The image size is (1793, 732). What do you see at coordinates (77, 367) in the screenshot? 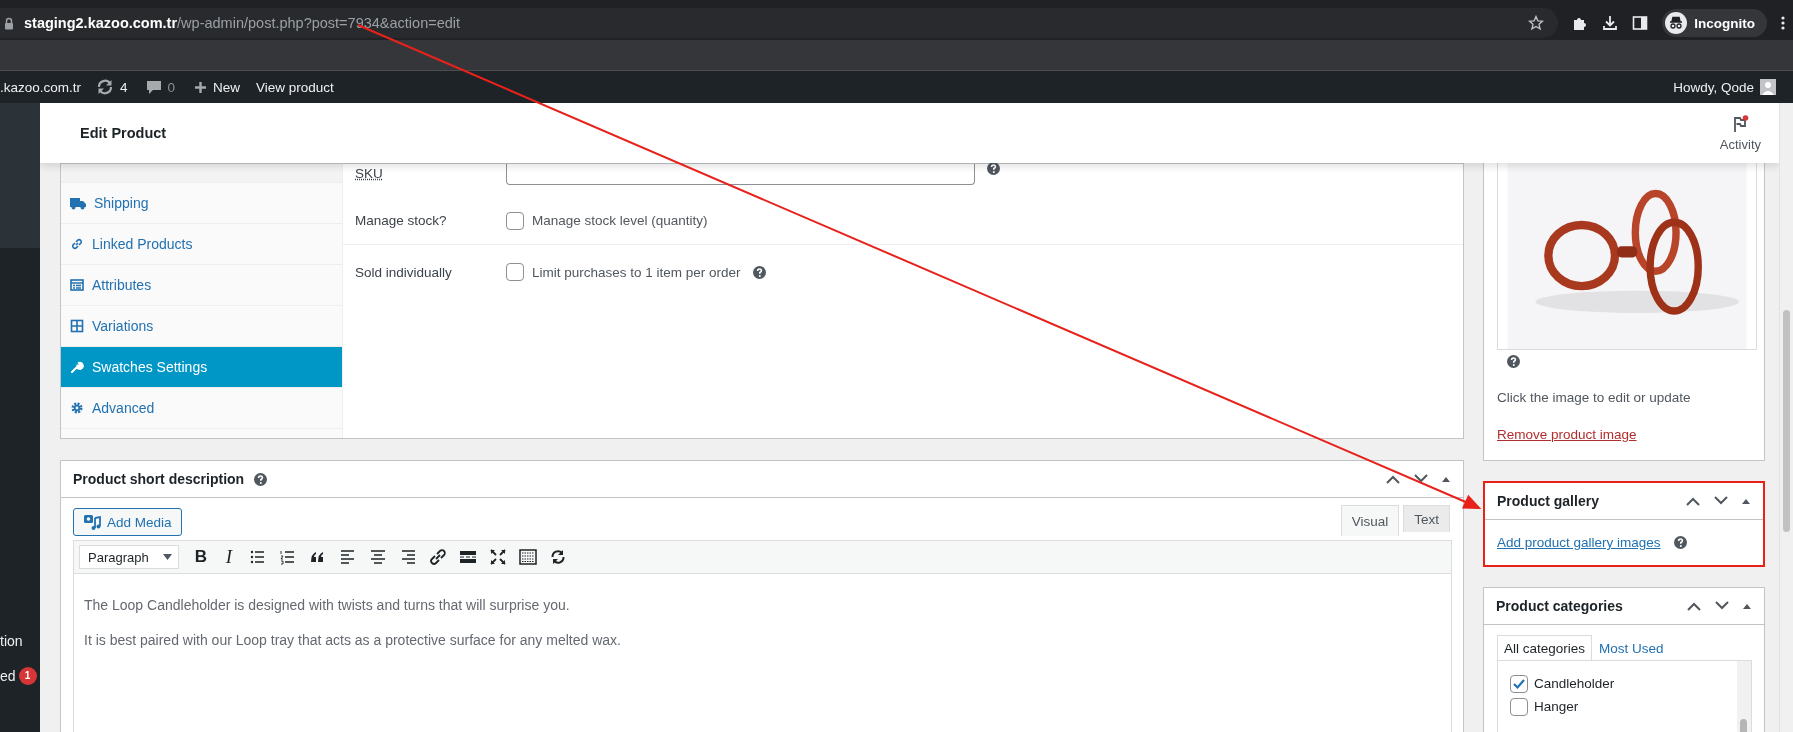
I see `wrench-icon` at bounding box center [77, 367].